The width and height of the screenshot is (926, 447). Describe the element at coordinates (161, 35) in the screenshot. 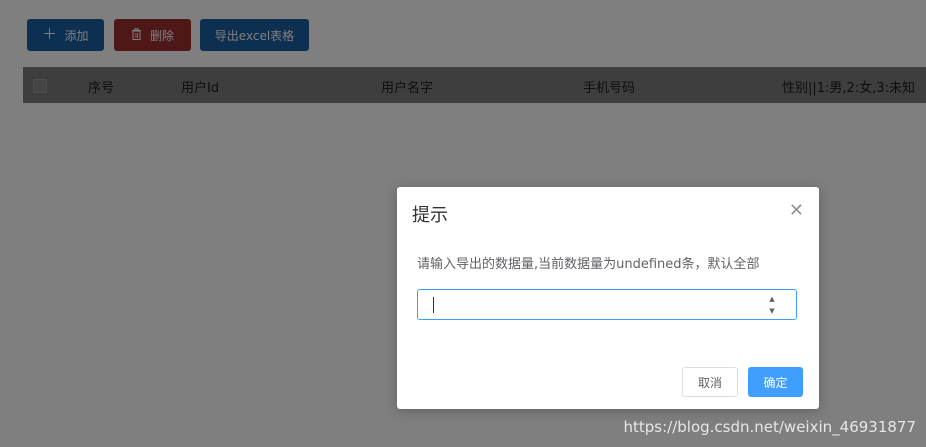

I see `delete-button-label: 删除` at that location.